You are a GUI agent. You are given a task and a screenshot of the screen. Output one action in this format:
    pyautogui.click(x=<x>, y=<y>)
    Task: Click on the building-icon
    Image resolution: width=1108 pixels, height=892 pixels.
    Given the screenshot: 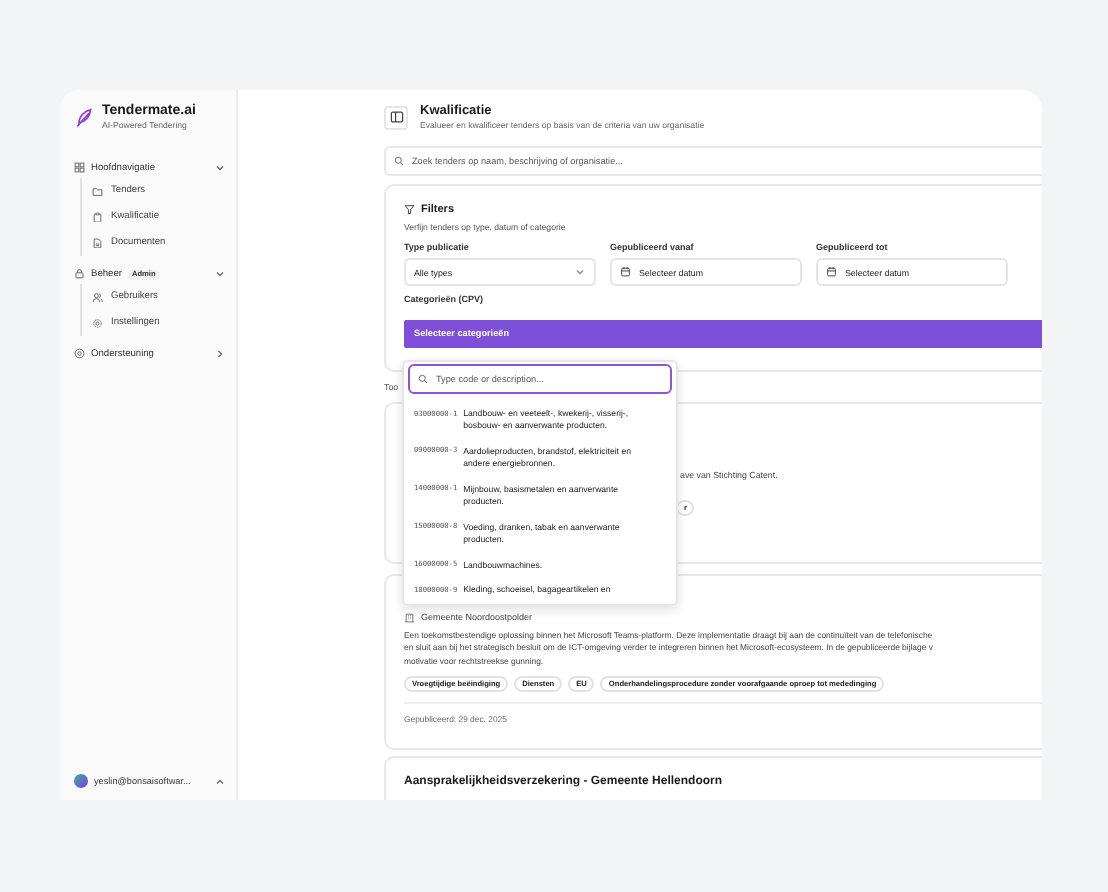 What is the action you would take?
    pyautogui.click(x=409, y=617)
    